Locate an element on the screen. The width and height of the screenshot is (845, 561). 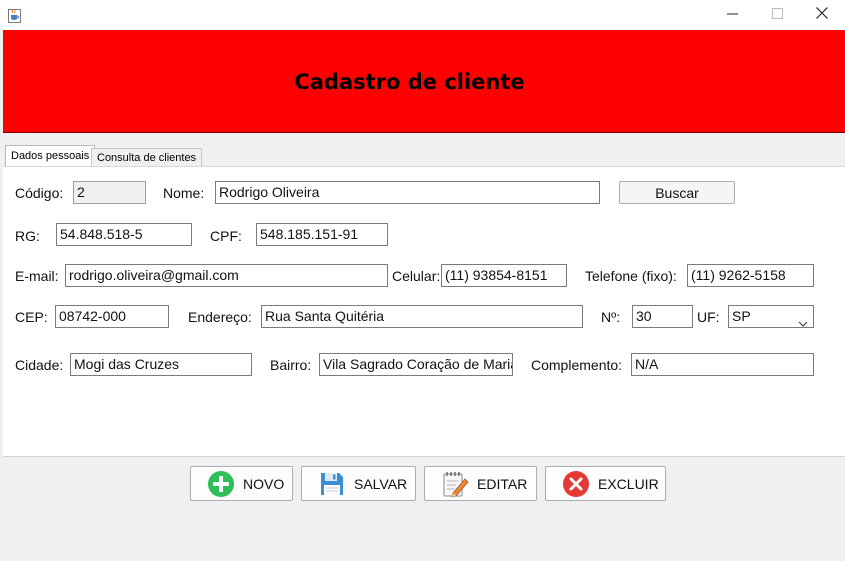
close-button is located at coordinates (822, 15).